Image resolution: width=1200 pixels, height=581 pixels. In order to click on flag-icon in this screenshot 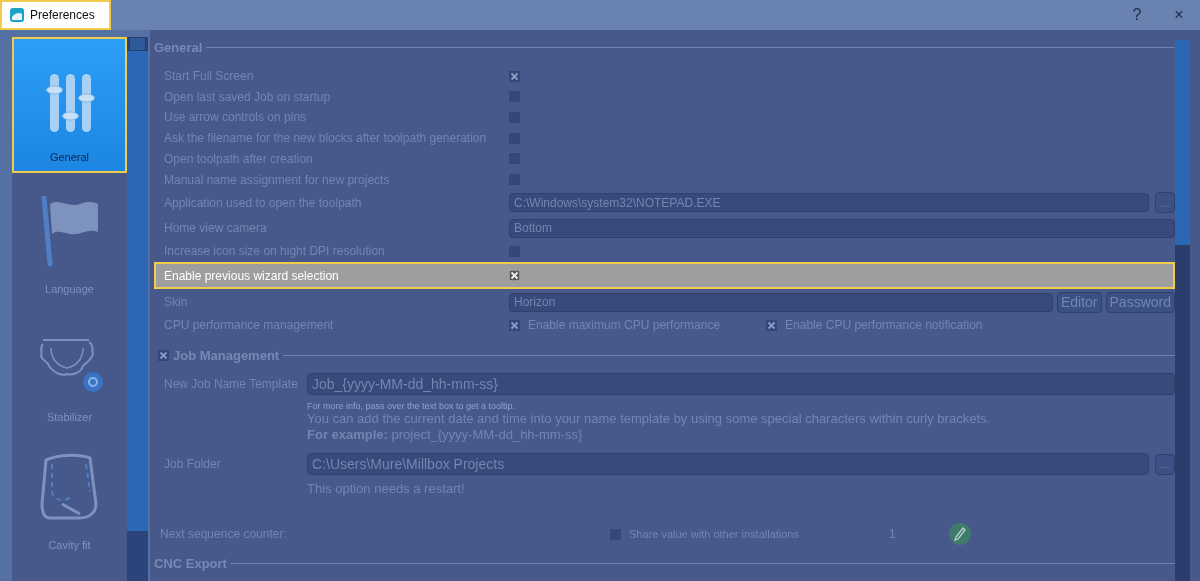, I will do `click(69, 231)`.